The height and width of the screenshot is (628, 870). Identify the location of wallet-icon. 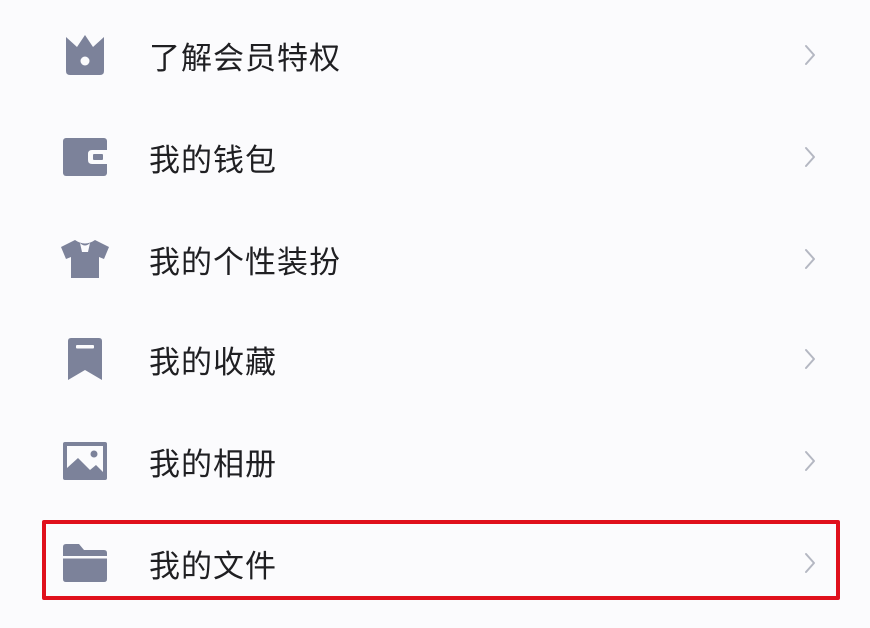
(85, 157).